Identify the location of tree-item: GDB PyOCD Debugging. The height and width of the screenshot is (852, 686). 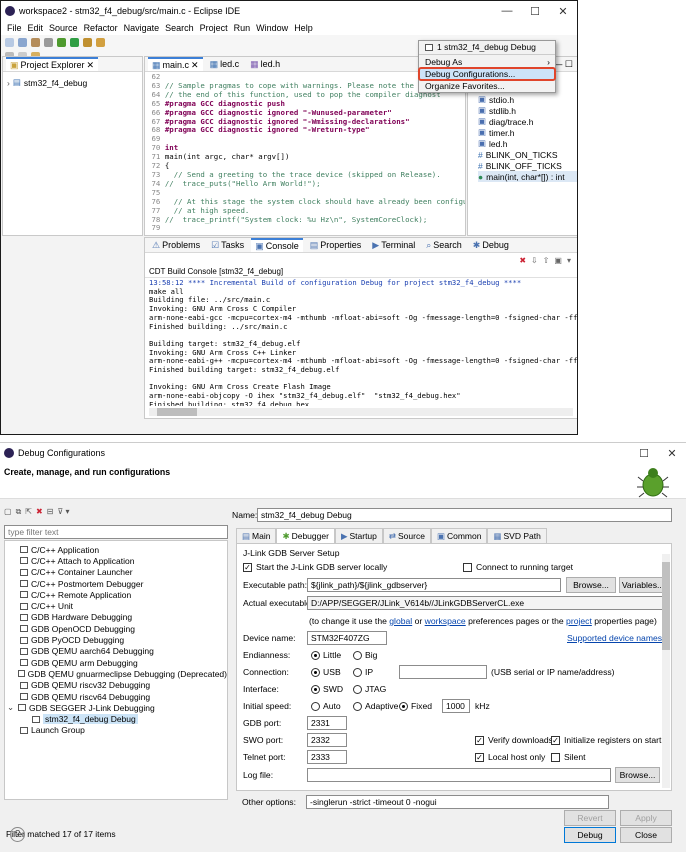
(118, 639).